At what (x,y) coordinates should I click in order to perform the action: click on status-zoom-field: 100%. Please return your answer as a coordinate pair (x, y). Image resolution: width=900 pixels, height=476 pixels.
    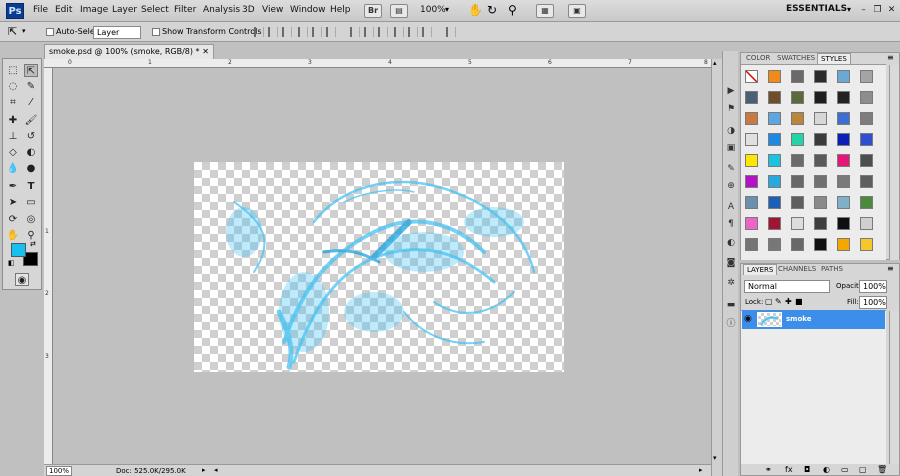
    Looking at the image, I should click on (59, 471).